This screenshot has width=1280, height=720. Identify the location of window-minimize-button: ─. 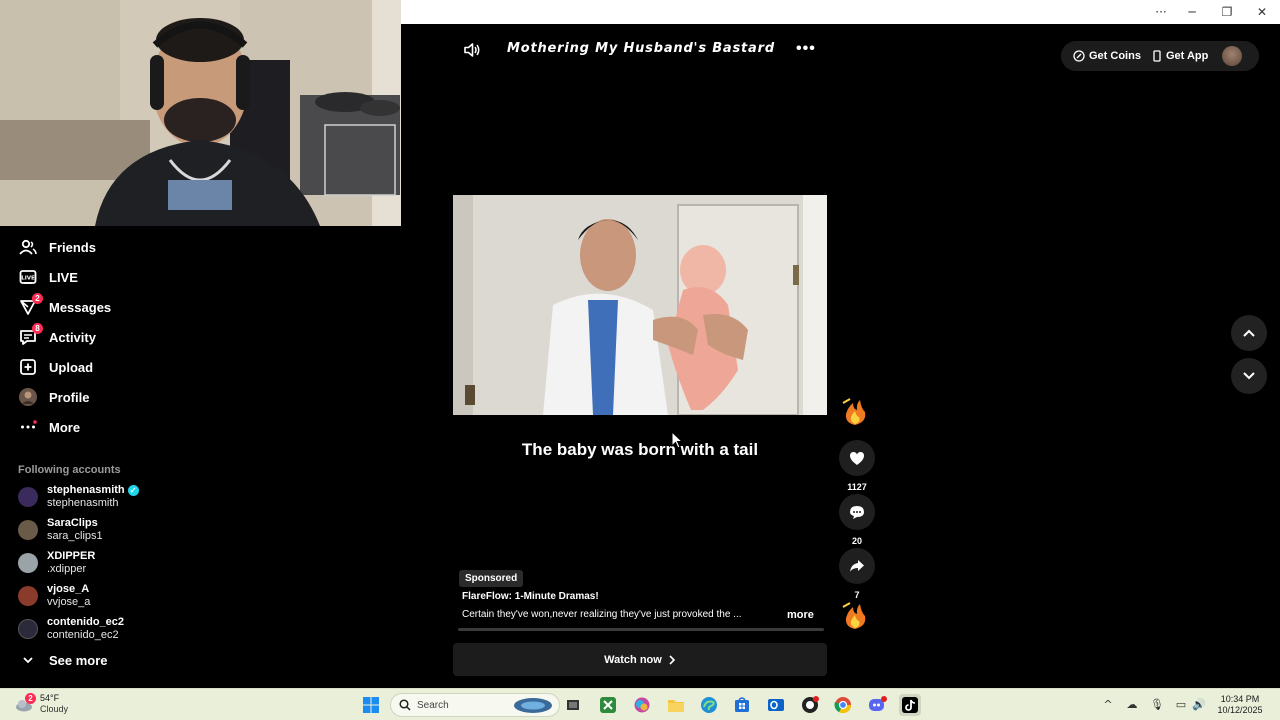
(1192, 12).